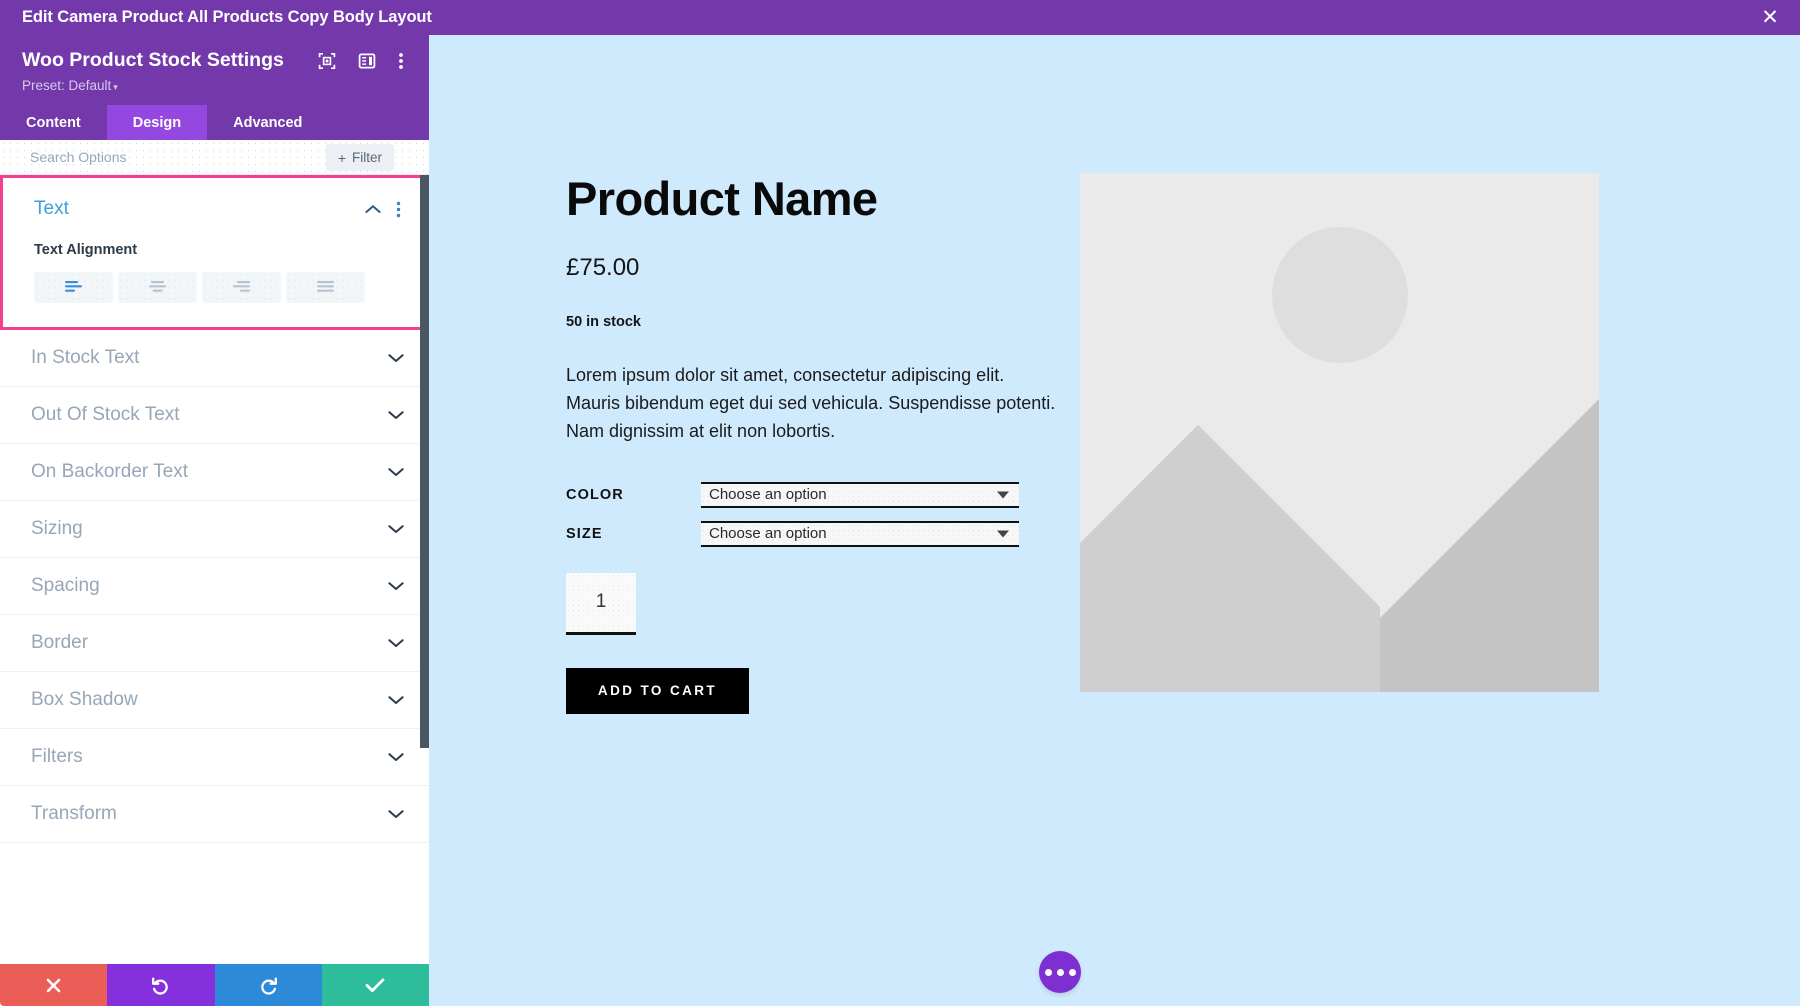  I want to click on variation-row-size: SIZE Choose an option, so click(826, 533).